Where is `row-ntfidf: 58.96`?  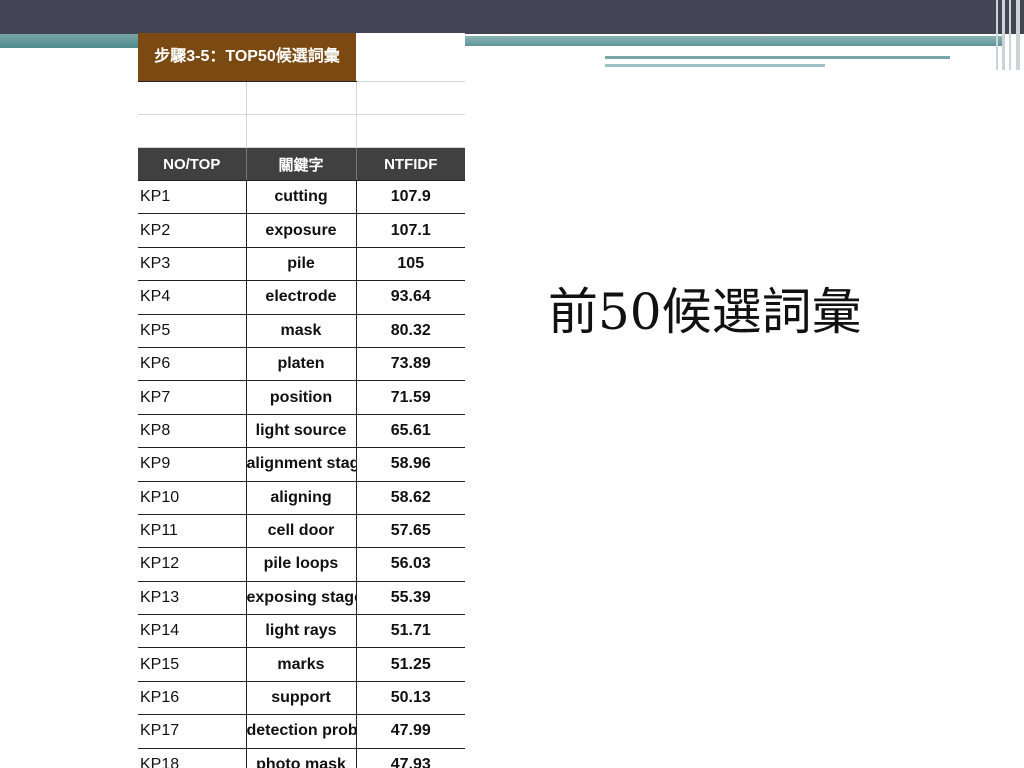 row-ntfidf: 58.96 is located at coordinates (410, 464).